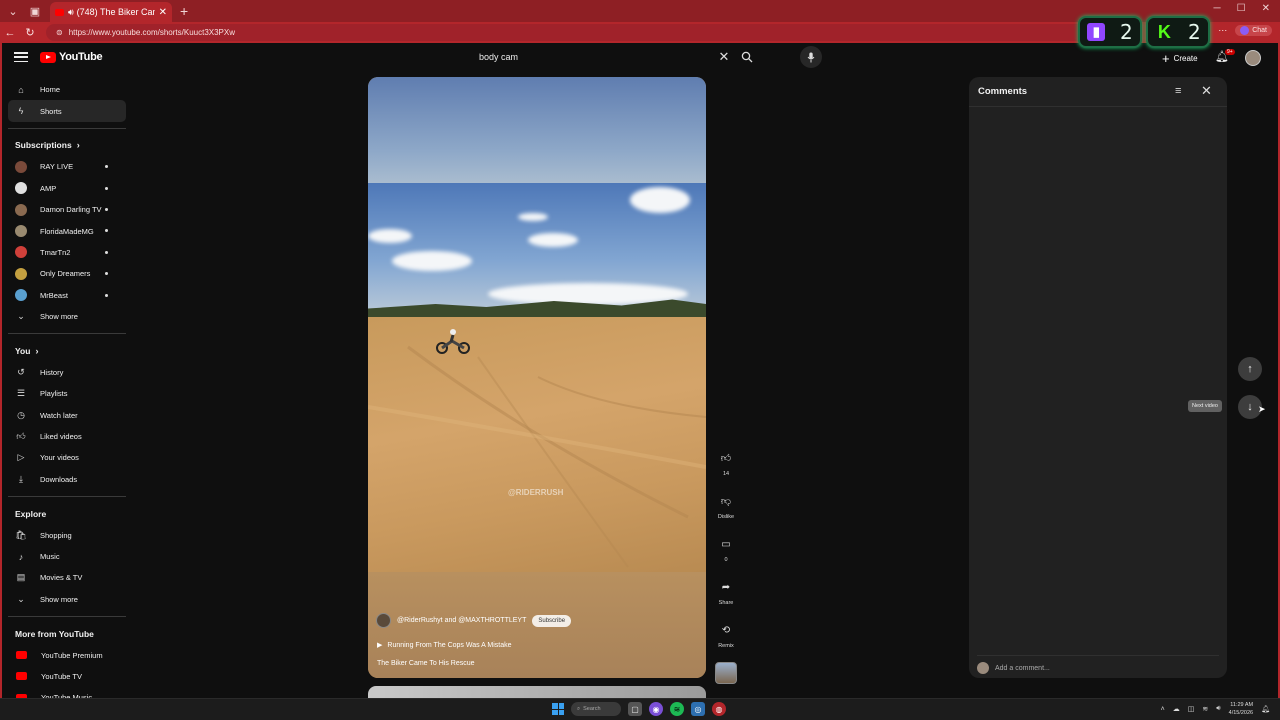  I want to click on dislike-label: Dislike, so click(726, 517).